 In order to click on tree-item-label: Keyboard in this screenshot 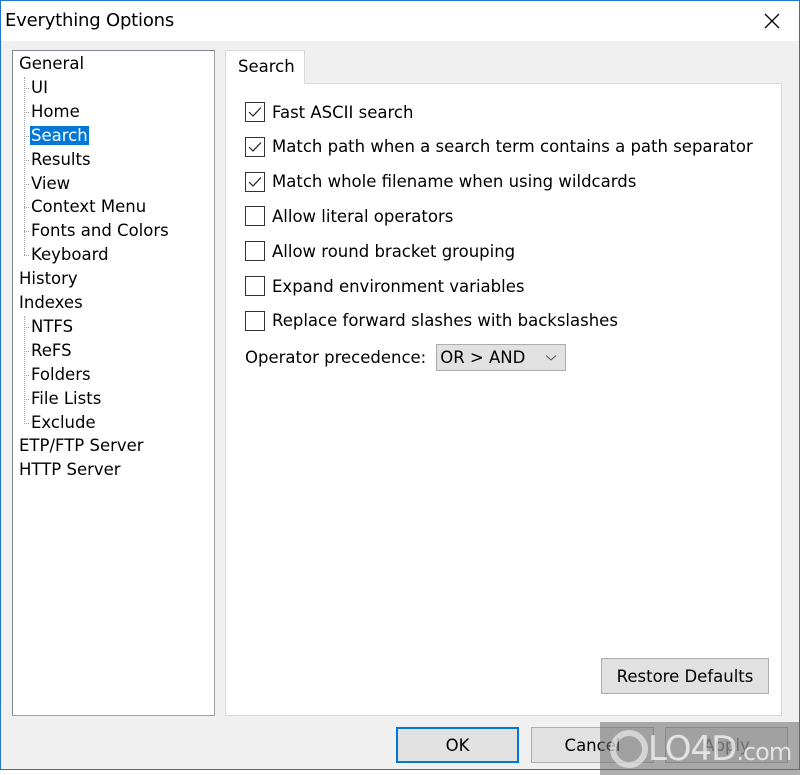, I will do `click(70, 255)`.